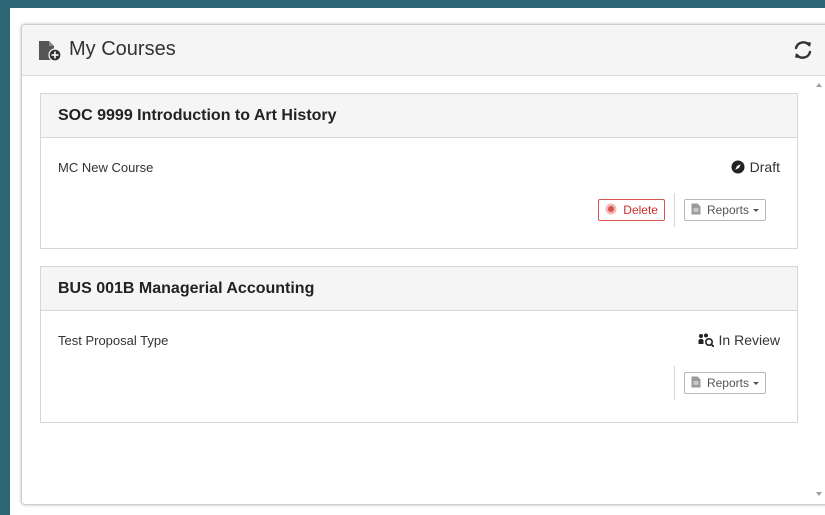 The height and width of the screenshot is (515, 825). What do you see at coordinates (50, 51) in the screenshot?
I see `file-plus-icon` at bounding box center [50, 51].